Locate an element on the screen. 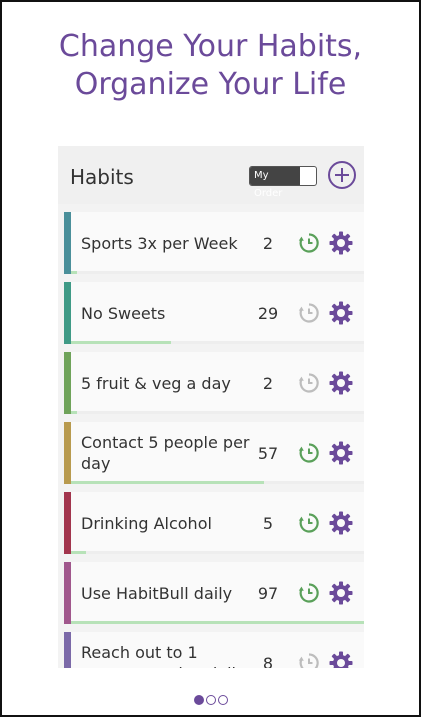 This screenshot has width=421, height=717. habit-row: Contact 5 people per day 57 is located at coordinates (214, 453).